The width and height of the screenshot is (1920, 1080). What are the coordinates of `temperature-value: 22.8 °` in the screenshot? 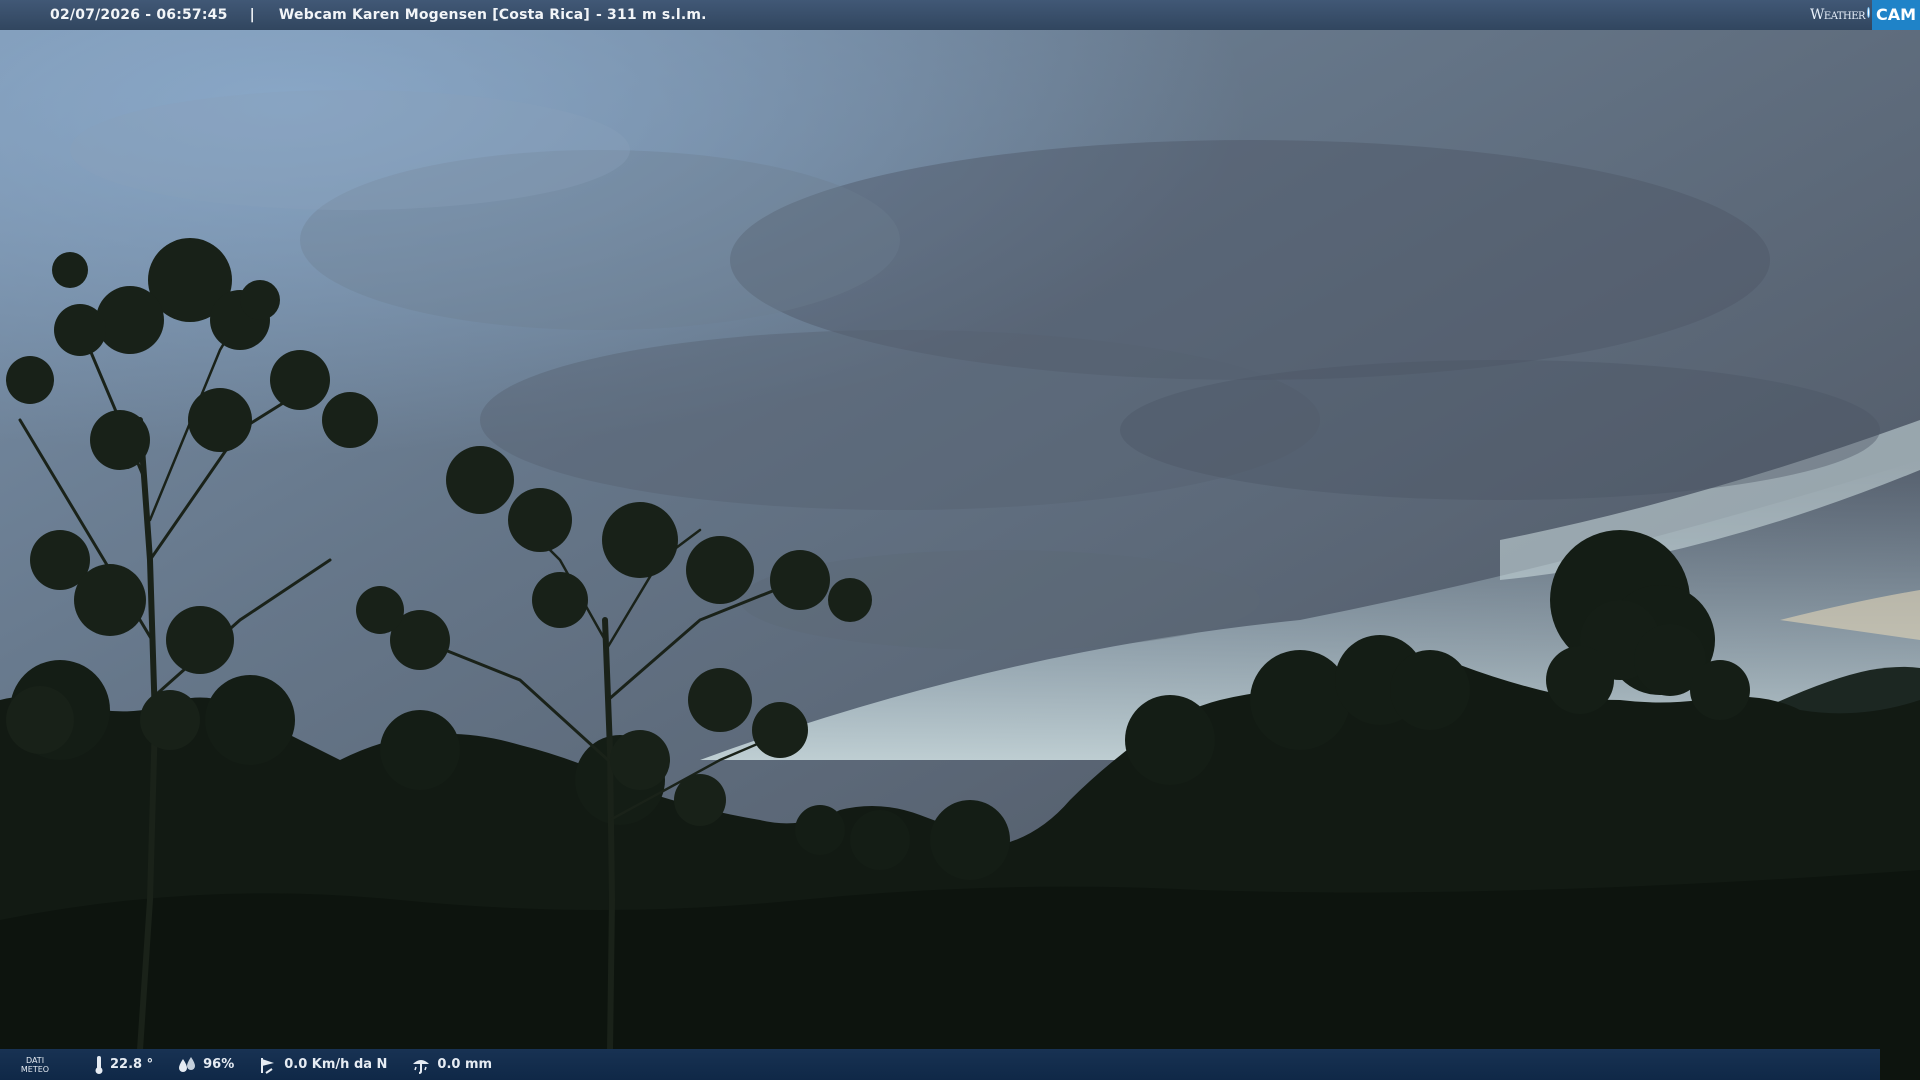 It's located at (132, 1064).